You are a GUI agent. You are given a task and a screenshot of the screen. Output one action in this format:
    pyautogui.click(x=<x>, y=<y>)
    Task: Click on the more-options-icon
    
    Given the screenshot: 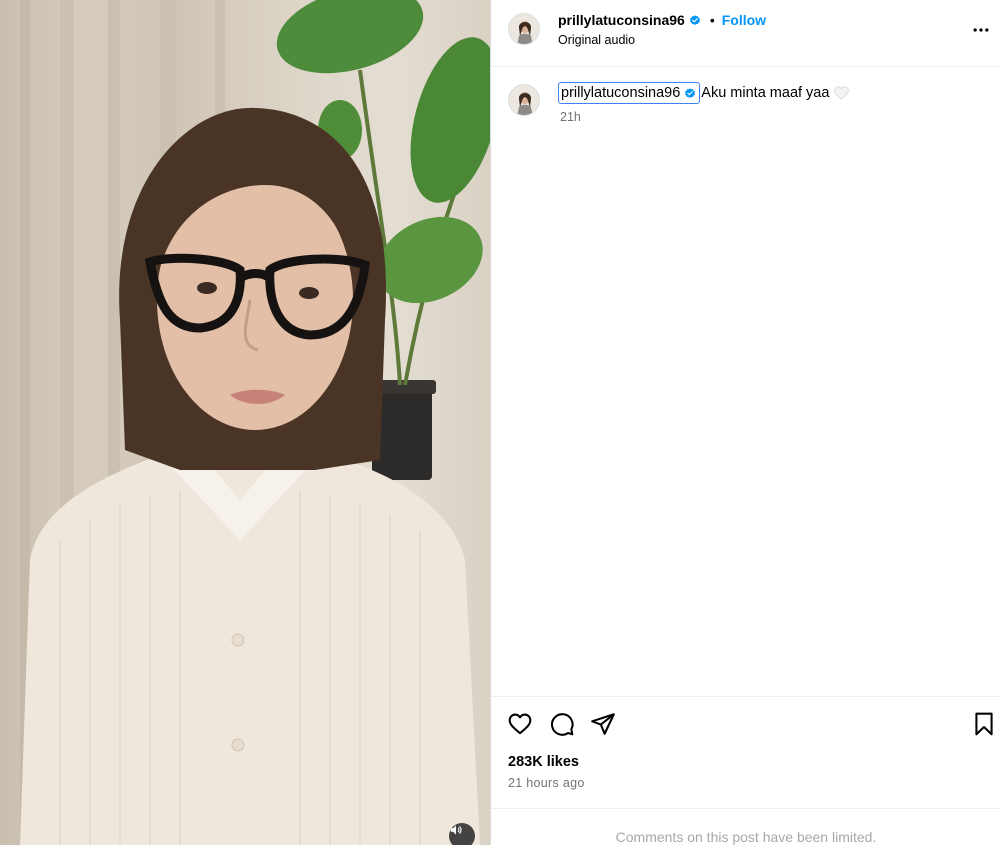 What is the action you would take?
    pyautogui.click(x=981, y=30)
    